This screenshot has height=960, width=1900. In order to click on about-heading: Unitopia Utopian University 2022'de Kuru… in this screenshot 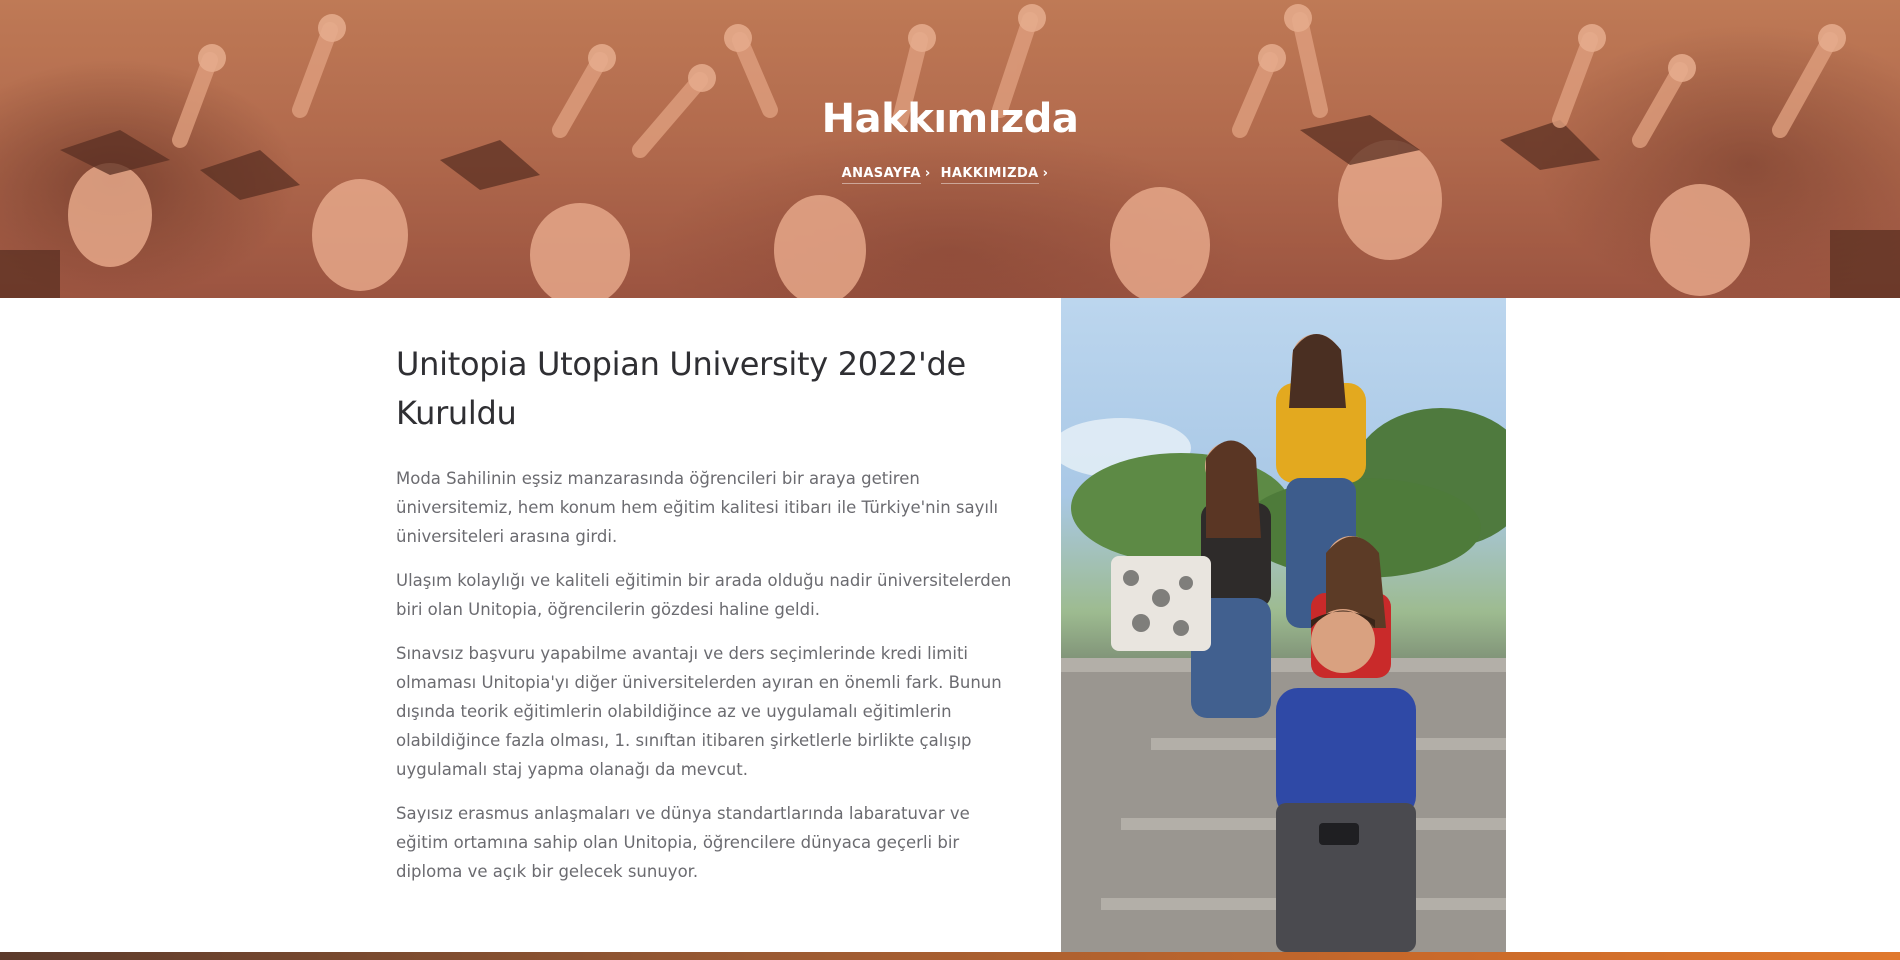, I will do `click(681, 388)`.